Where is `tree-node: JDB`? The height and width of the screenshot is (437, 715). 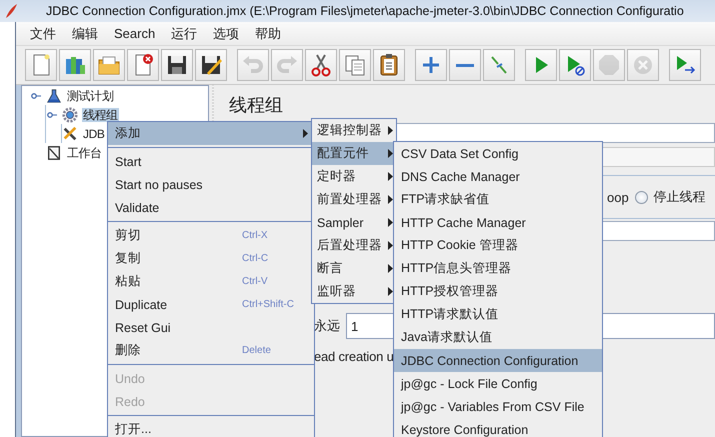
tree-node: JDB is located at coordinates (94, 133).